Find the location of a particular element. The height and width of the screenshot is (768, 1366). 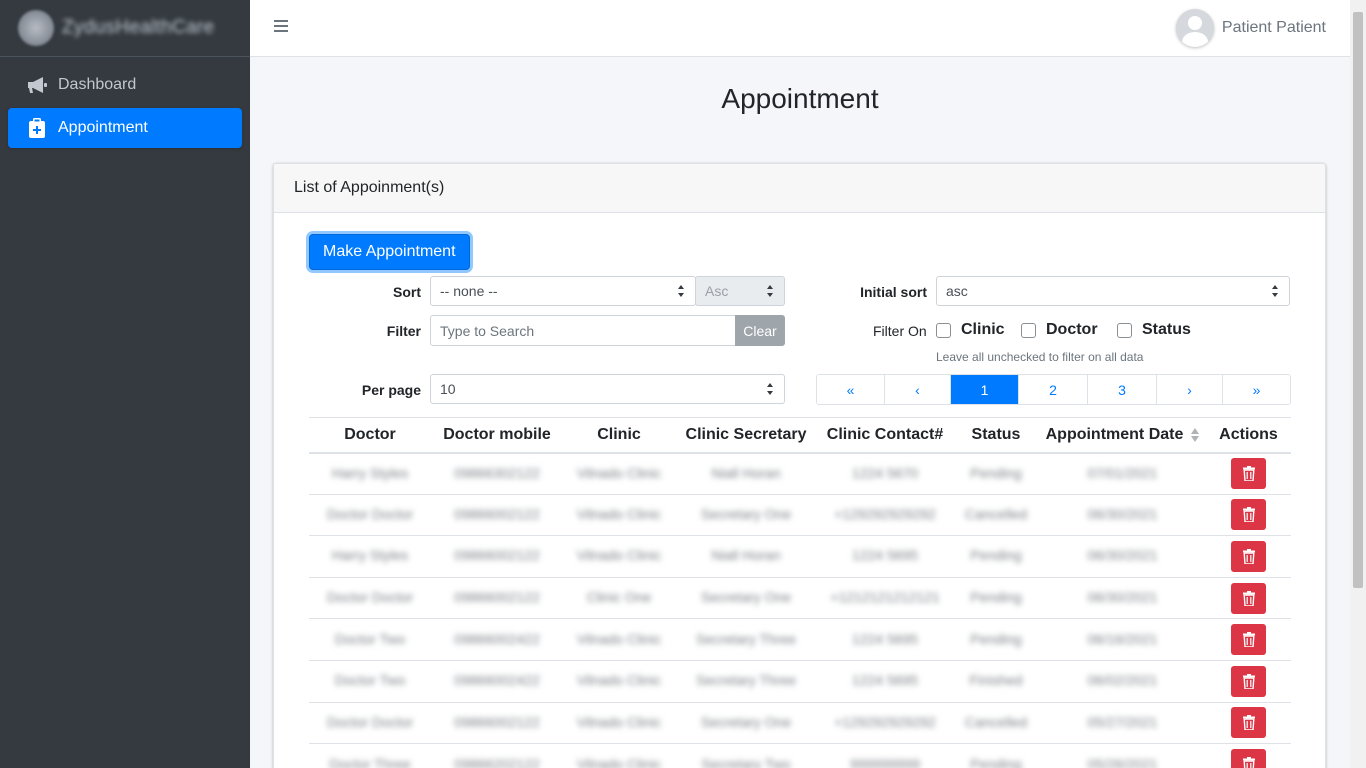

page-1-button: 1 is located at coordinates (985, 389).